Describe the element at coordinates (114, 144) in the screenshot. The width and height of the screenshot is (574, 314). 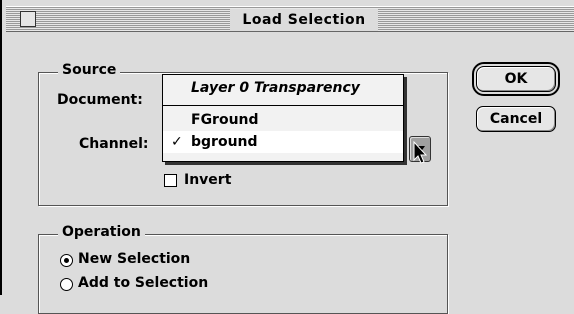
I see `channel-label: Channel:` at that location.